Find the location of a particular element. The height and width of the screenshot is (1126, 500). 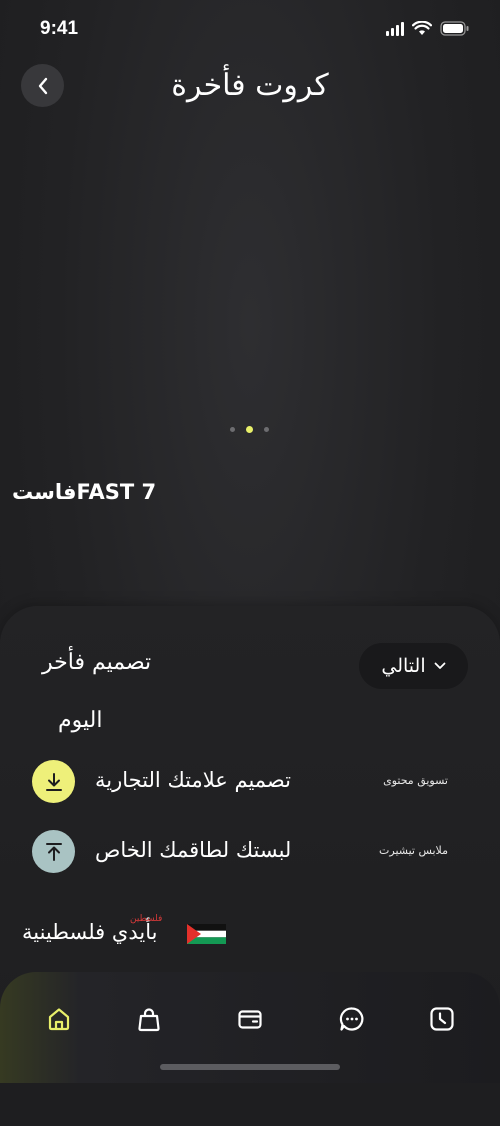

battery-icon is located at coordinates (454, 28).